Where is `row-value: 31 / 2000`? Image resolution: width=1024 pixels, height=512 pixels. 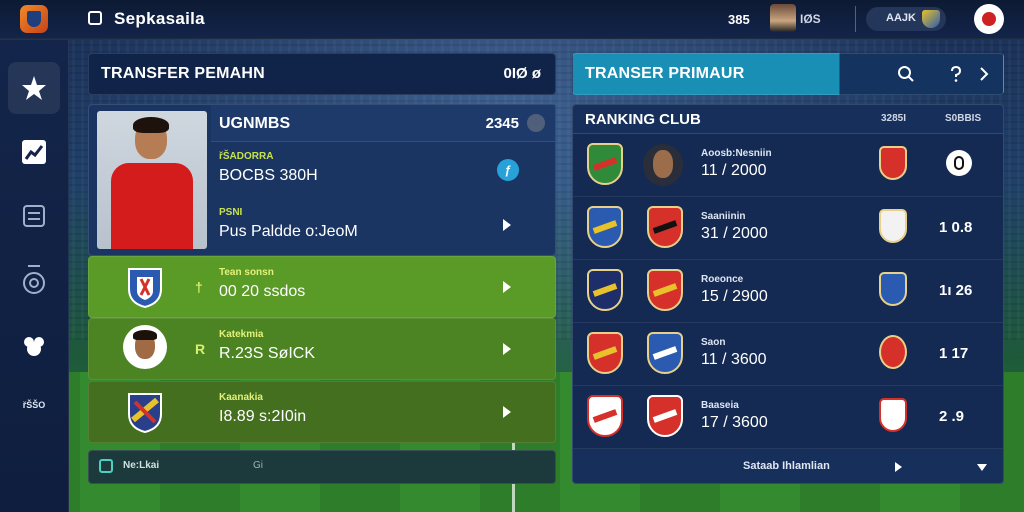
row-value: 31 / 2000 is located at coordinates (734, 233).